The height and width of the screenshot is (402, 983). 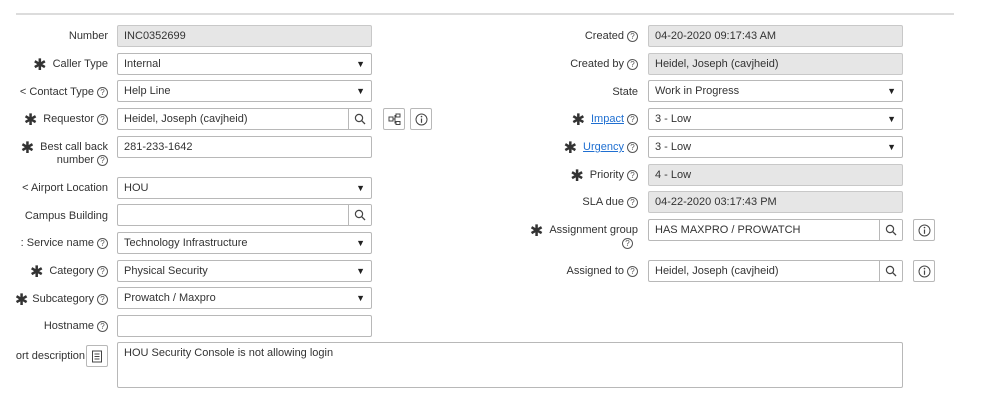 I want to click on number-field: INC0352699, so click(x=244, y=36).